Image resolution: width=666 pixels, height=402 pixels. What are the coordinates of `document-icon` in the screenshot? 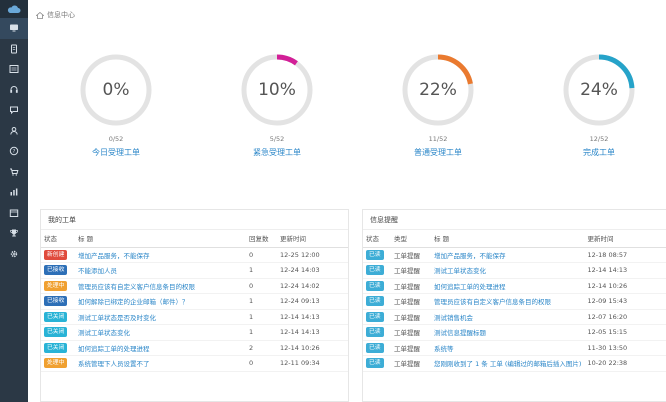 It's located at (14, 49).